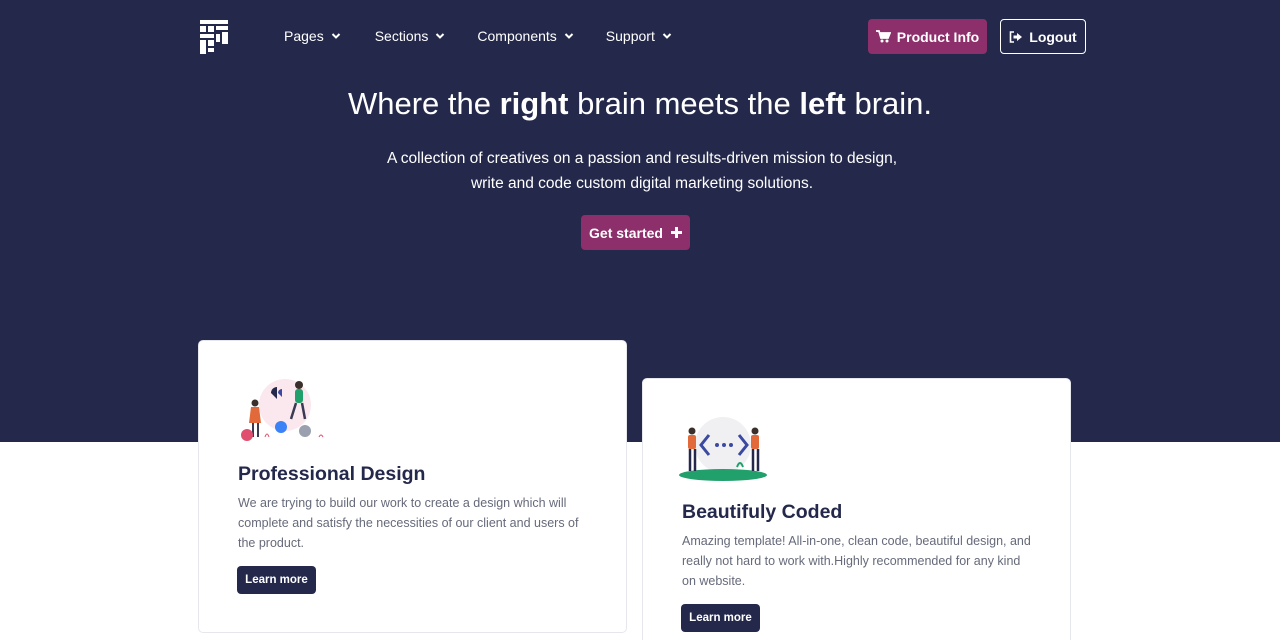  Describe the element at coordinates (401, 36) in the screenshot. I see `nav-item-label: Sections` at that location.